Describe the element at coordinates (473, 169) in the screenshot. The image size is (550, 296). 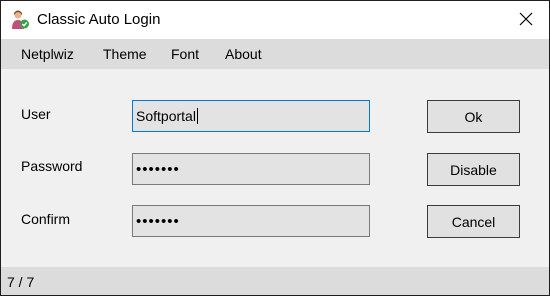
I see `disable-button: Disable` at that location.